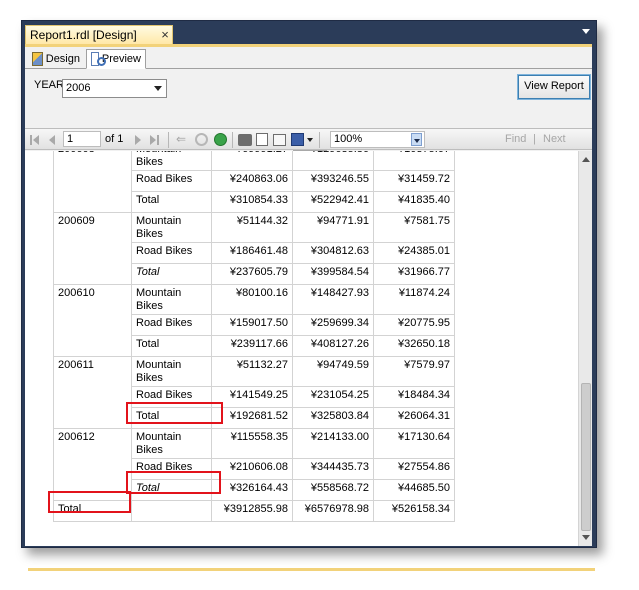  I want to click on empty-cell, so click(171, 511).